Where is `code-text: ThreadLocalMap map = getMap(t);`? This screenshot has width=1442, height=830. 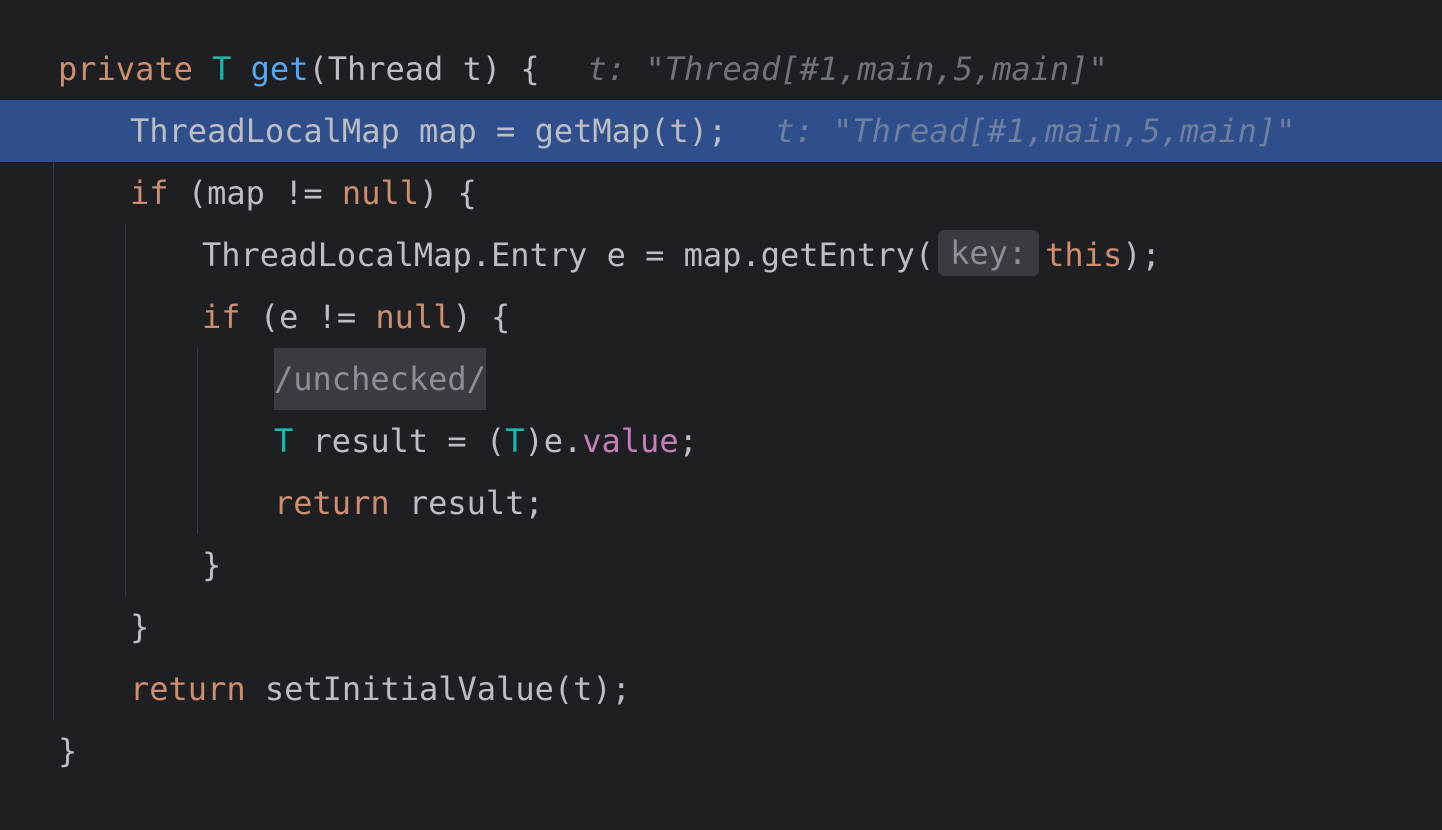
code-text: ThreadLocalMap map = getMap(t); is located at coordinates (429, 131).